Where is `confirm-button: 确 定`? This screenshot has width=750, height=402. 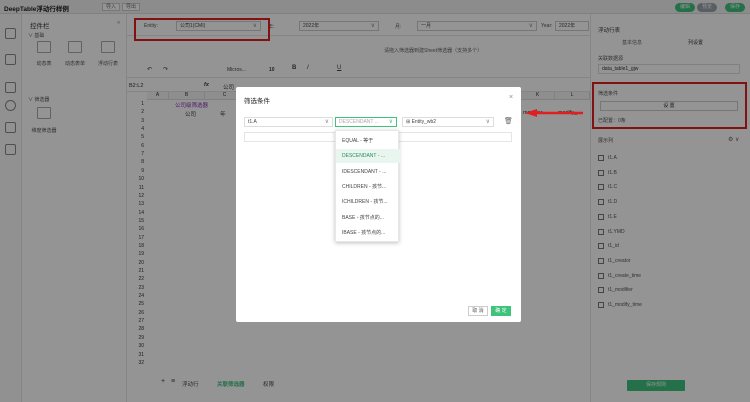 confirm-button: 确 定 is located at coordinates (501, 311).